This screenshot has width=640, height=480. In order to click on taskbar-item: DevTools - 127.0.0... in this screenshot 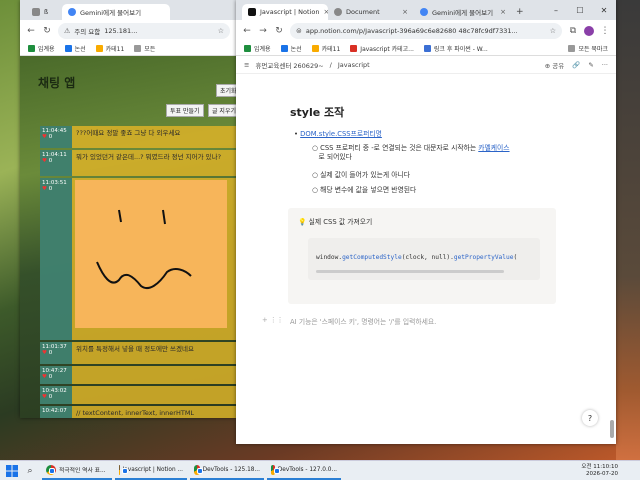, I will do `click(304, 471)`.